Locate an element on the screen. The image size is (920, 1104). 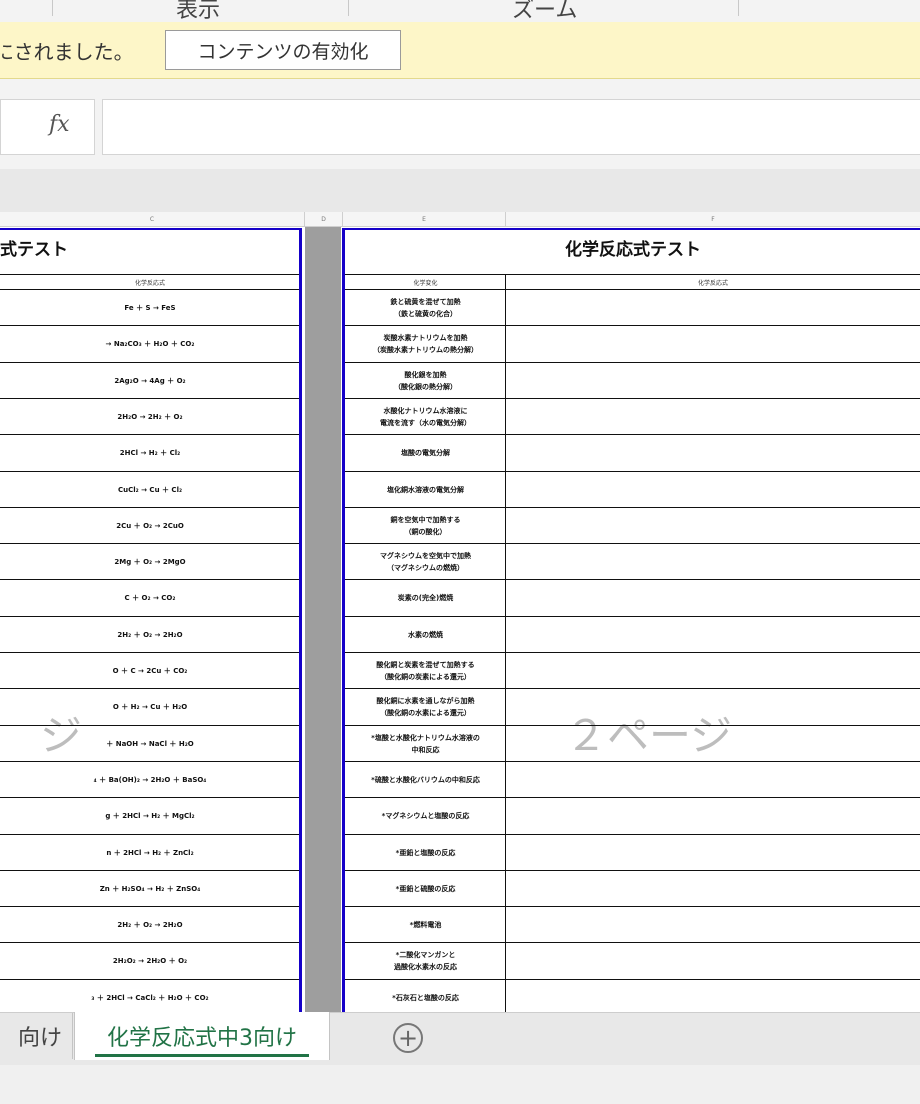
chemical-change-cell: 鉄と硫黄を混ぜて加熱 （鉄と硫黄の化合） is located at coordinates (425, 308).